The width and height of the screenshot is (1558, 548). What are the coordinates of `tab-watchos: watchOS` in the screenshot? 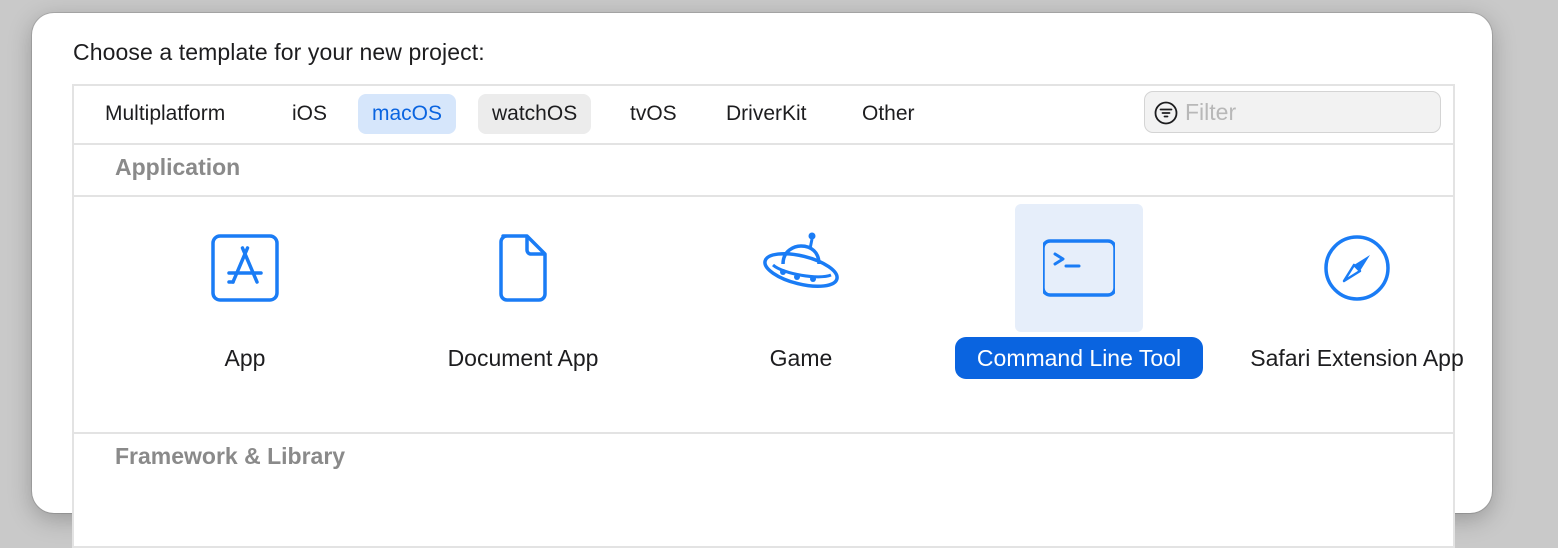 It's located at (535, 114).